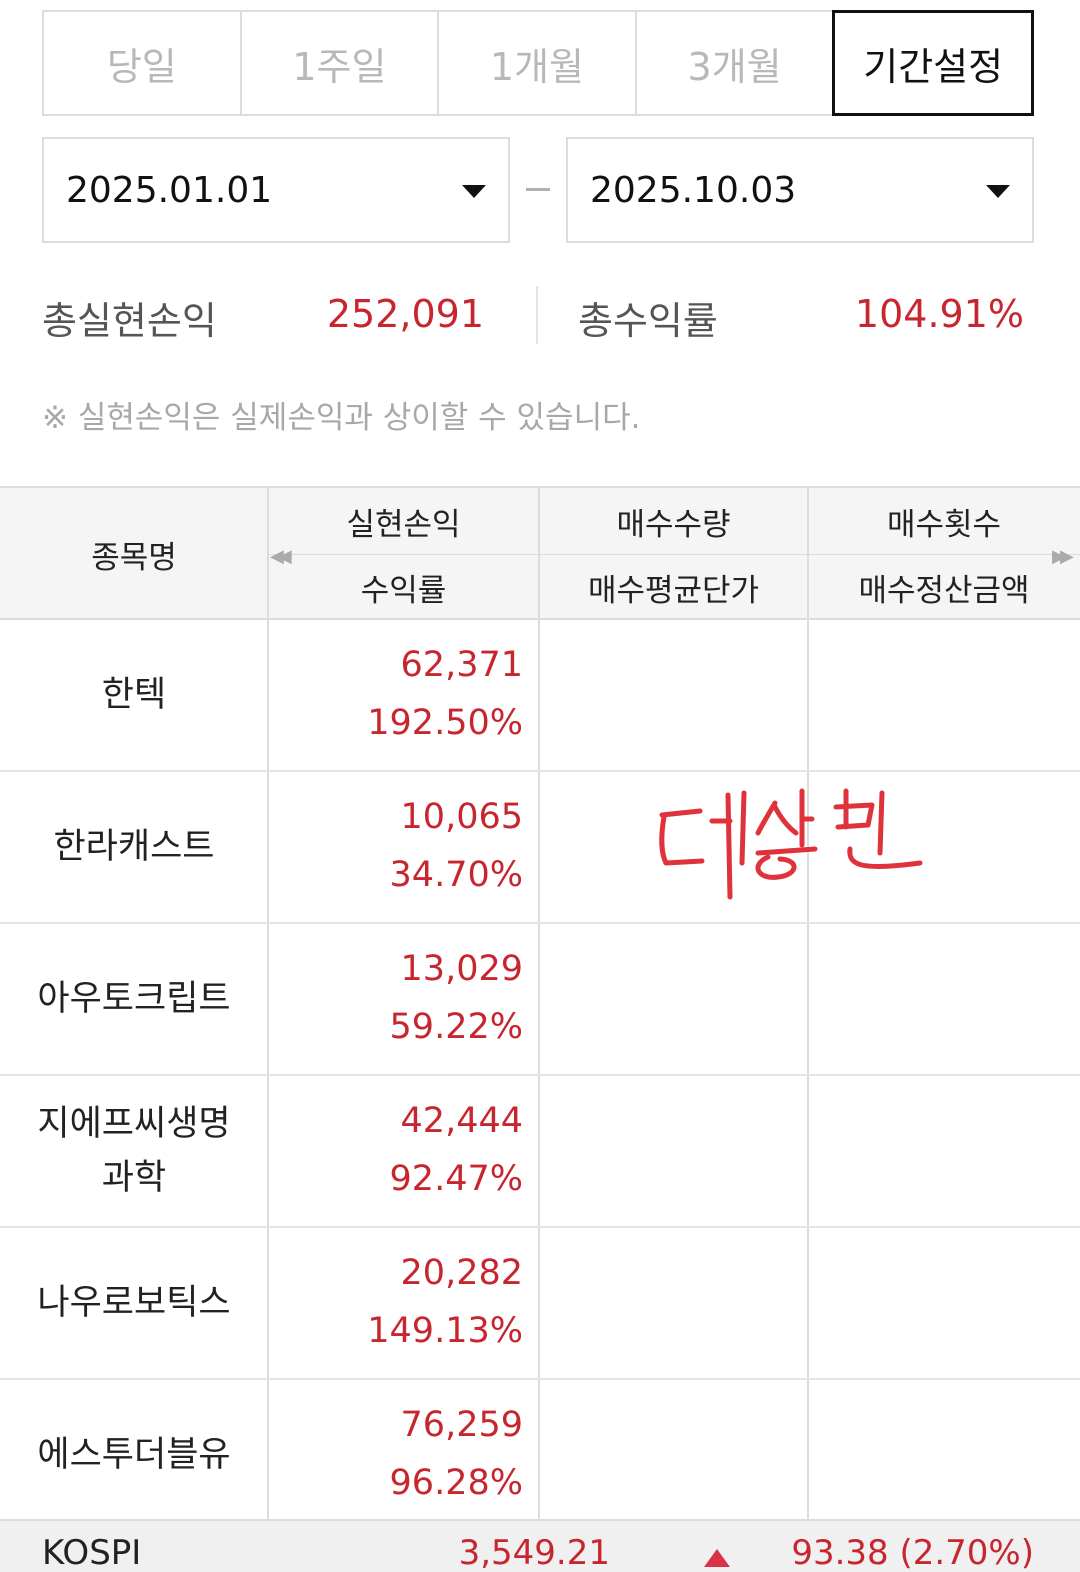 The height and width of the screenshot is (1572, 1080). I want to click on tab-today: 당일, so click(143, 63).